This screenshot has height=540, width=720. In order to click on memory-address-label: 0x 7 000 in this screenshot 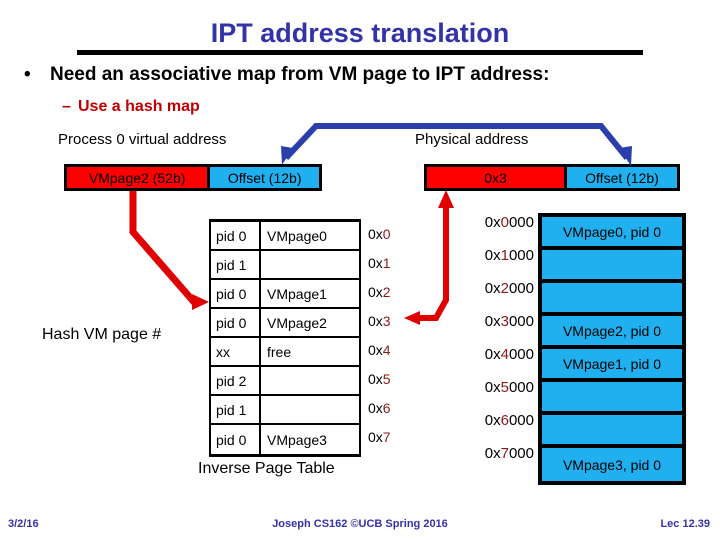, I will do `click(509, 453)`.